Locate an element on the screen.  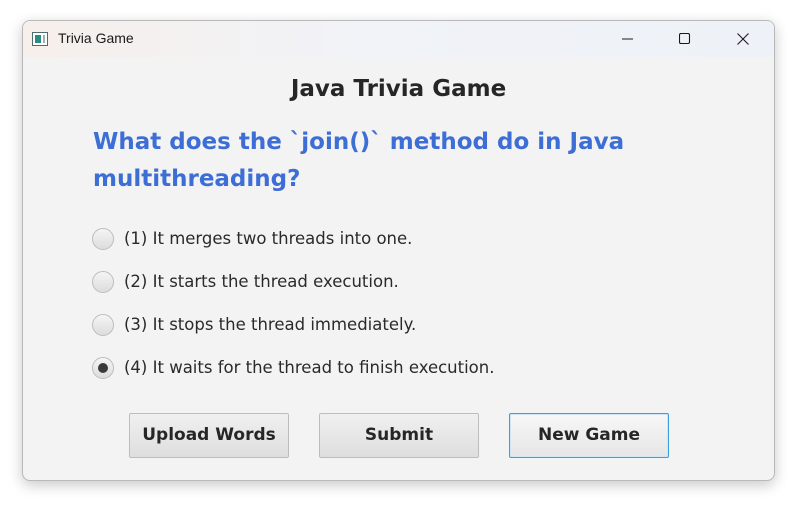
answer-option-1: (1) It merges two threads into one. is located at coordinates (352, 241).